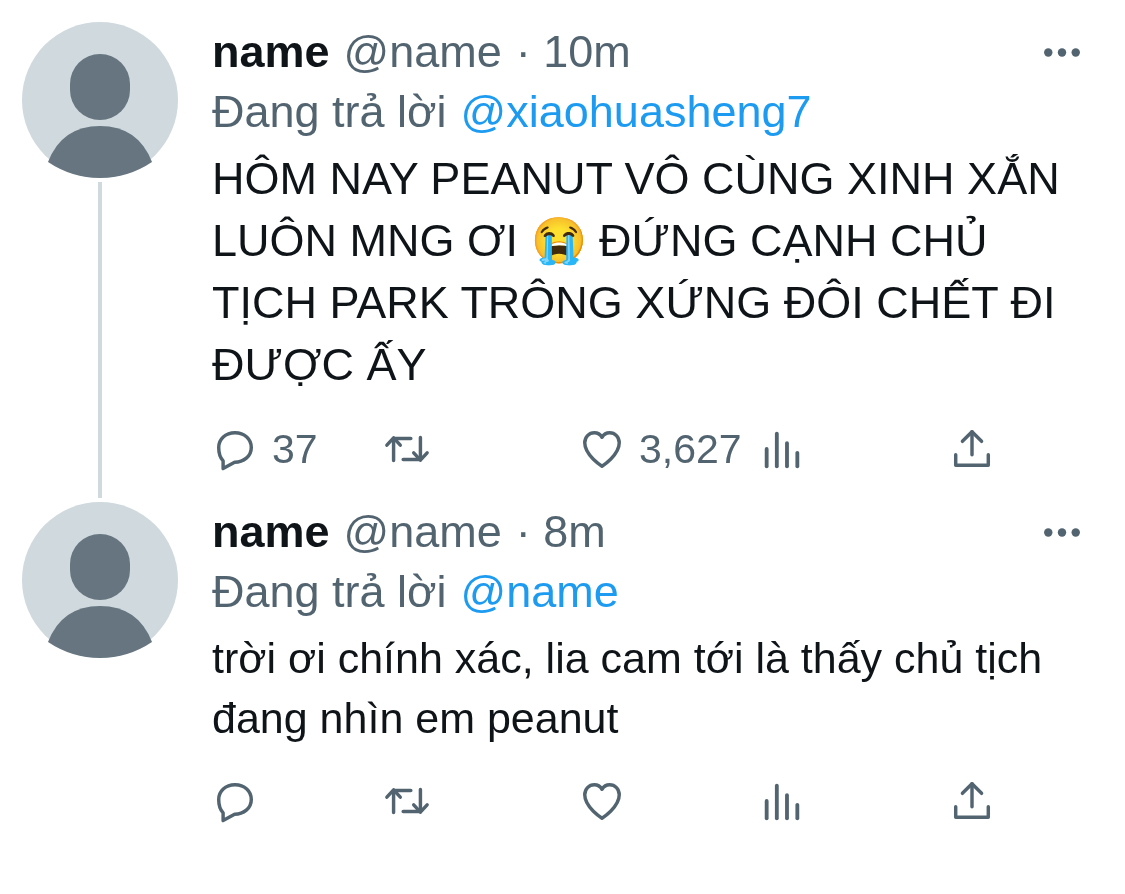 This screenshot has height=894, width=1125. I want to click on tweet-time: · 10m, so click(573, 52).